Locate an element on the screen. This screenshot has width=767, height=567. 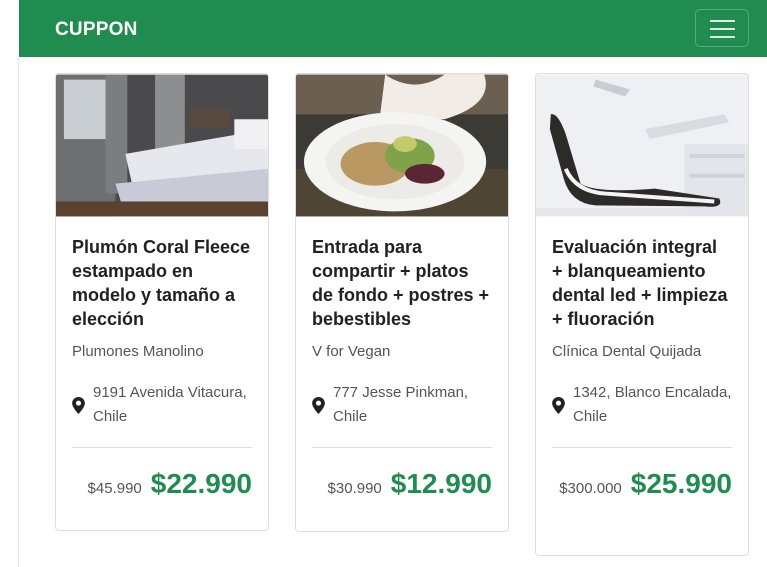
vegan-salad-plate-photo is located at coordinates (402, 145).